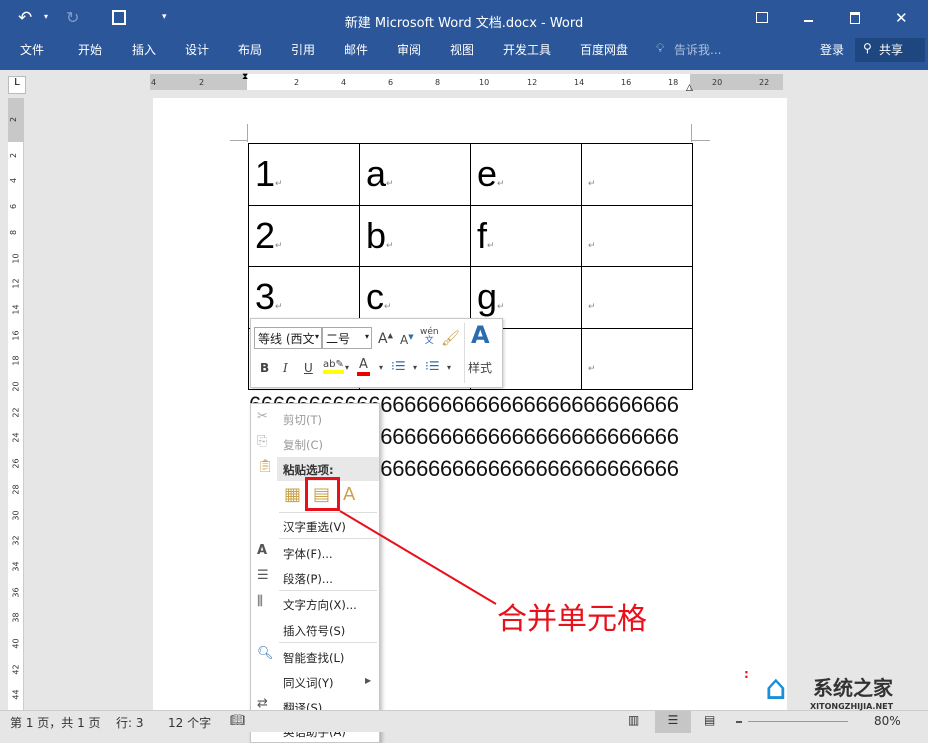 The height and width of the screenshot is (743, 928). I want to click on watermark-name: 系统之家, so click(853, 688).